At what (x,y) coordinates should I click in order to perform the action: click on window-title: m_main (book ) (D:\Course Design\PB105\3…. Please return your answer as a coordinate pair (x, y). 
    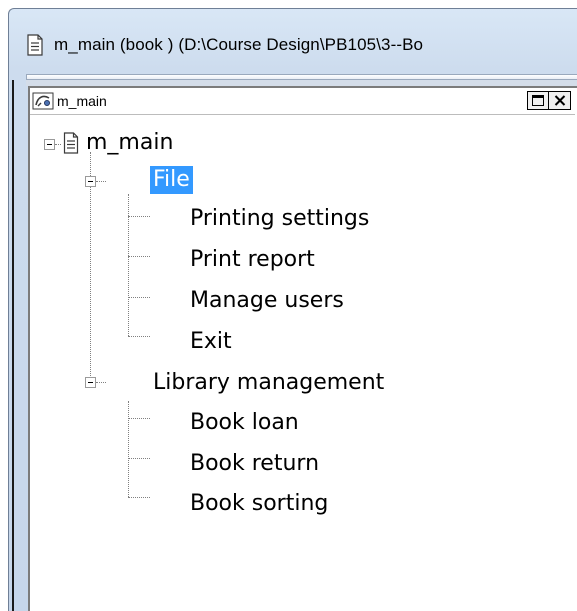
    Looking at the image, I should click on (239, 44).